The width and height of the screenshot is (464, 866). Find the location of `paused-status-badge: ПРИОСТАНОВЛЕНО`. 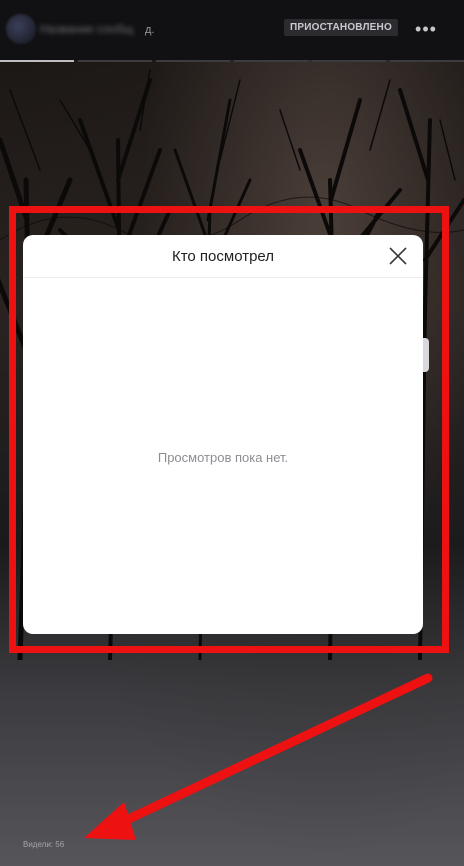

paused-status-badge: ПРИОСТАНОВЛЕНО is located at coordinates (341, 27).